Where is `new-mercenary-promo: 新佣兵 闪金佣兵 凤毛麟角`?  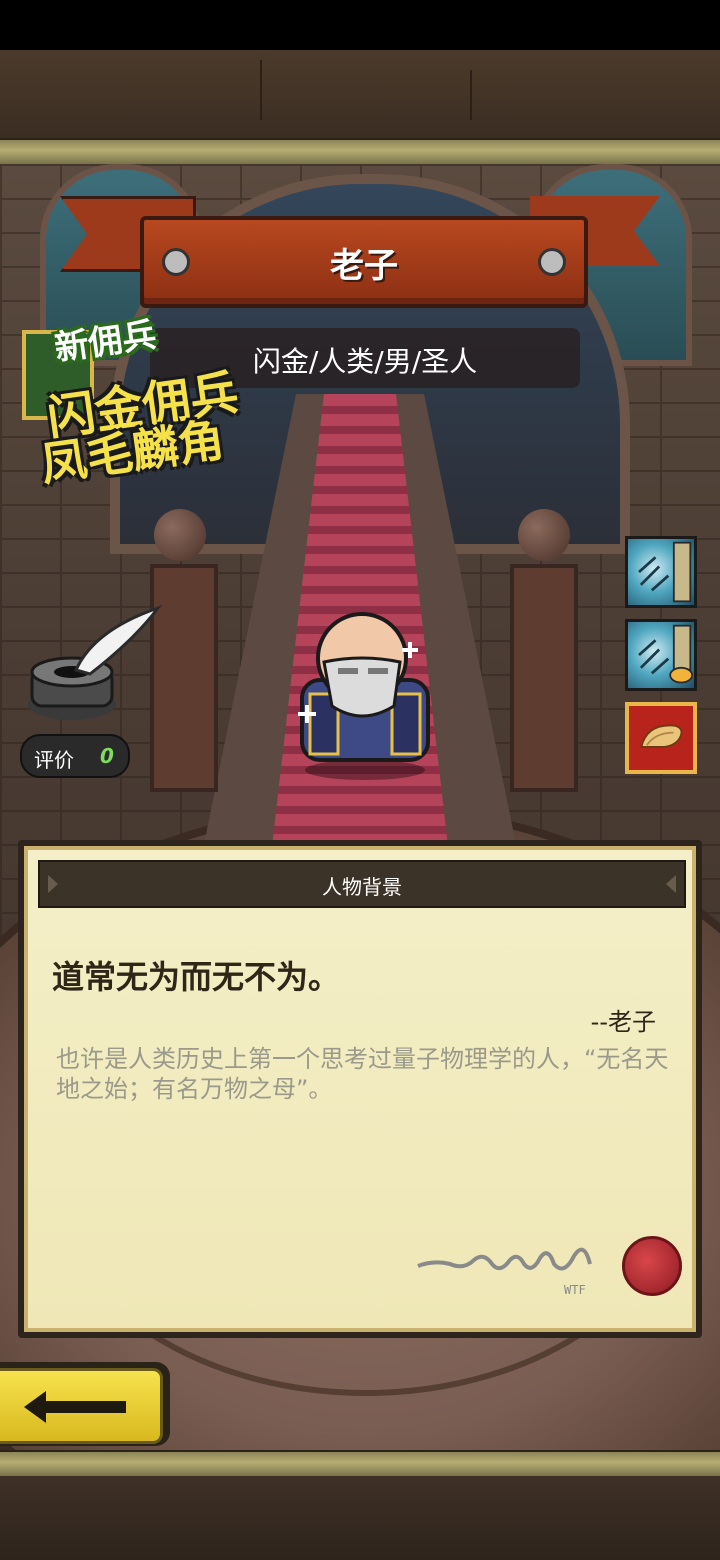
new-mercenary-promo: 新佣兵 闪金佣兵 凤毛麟角 is located at coordinates (138, 402).